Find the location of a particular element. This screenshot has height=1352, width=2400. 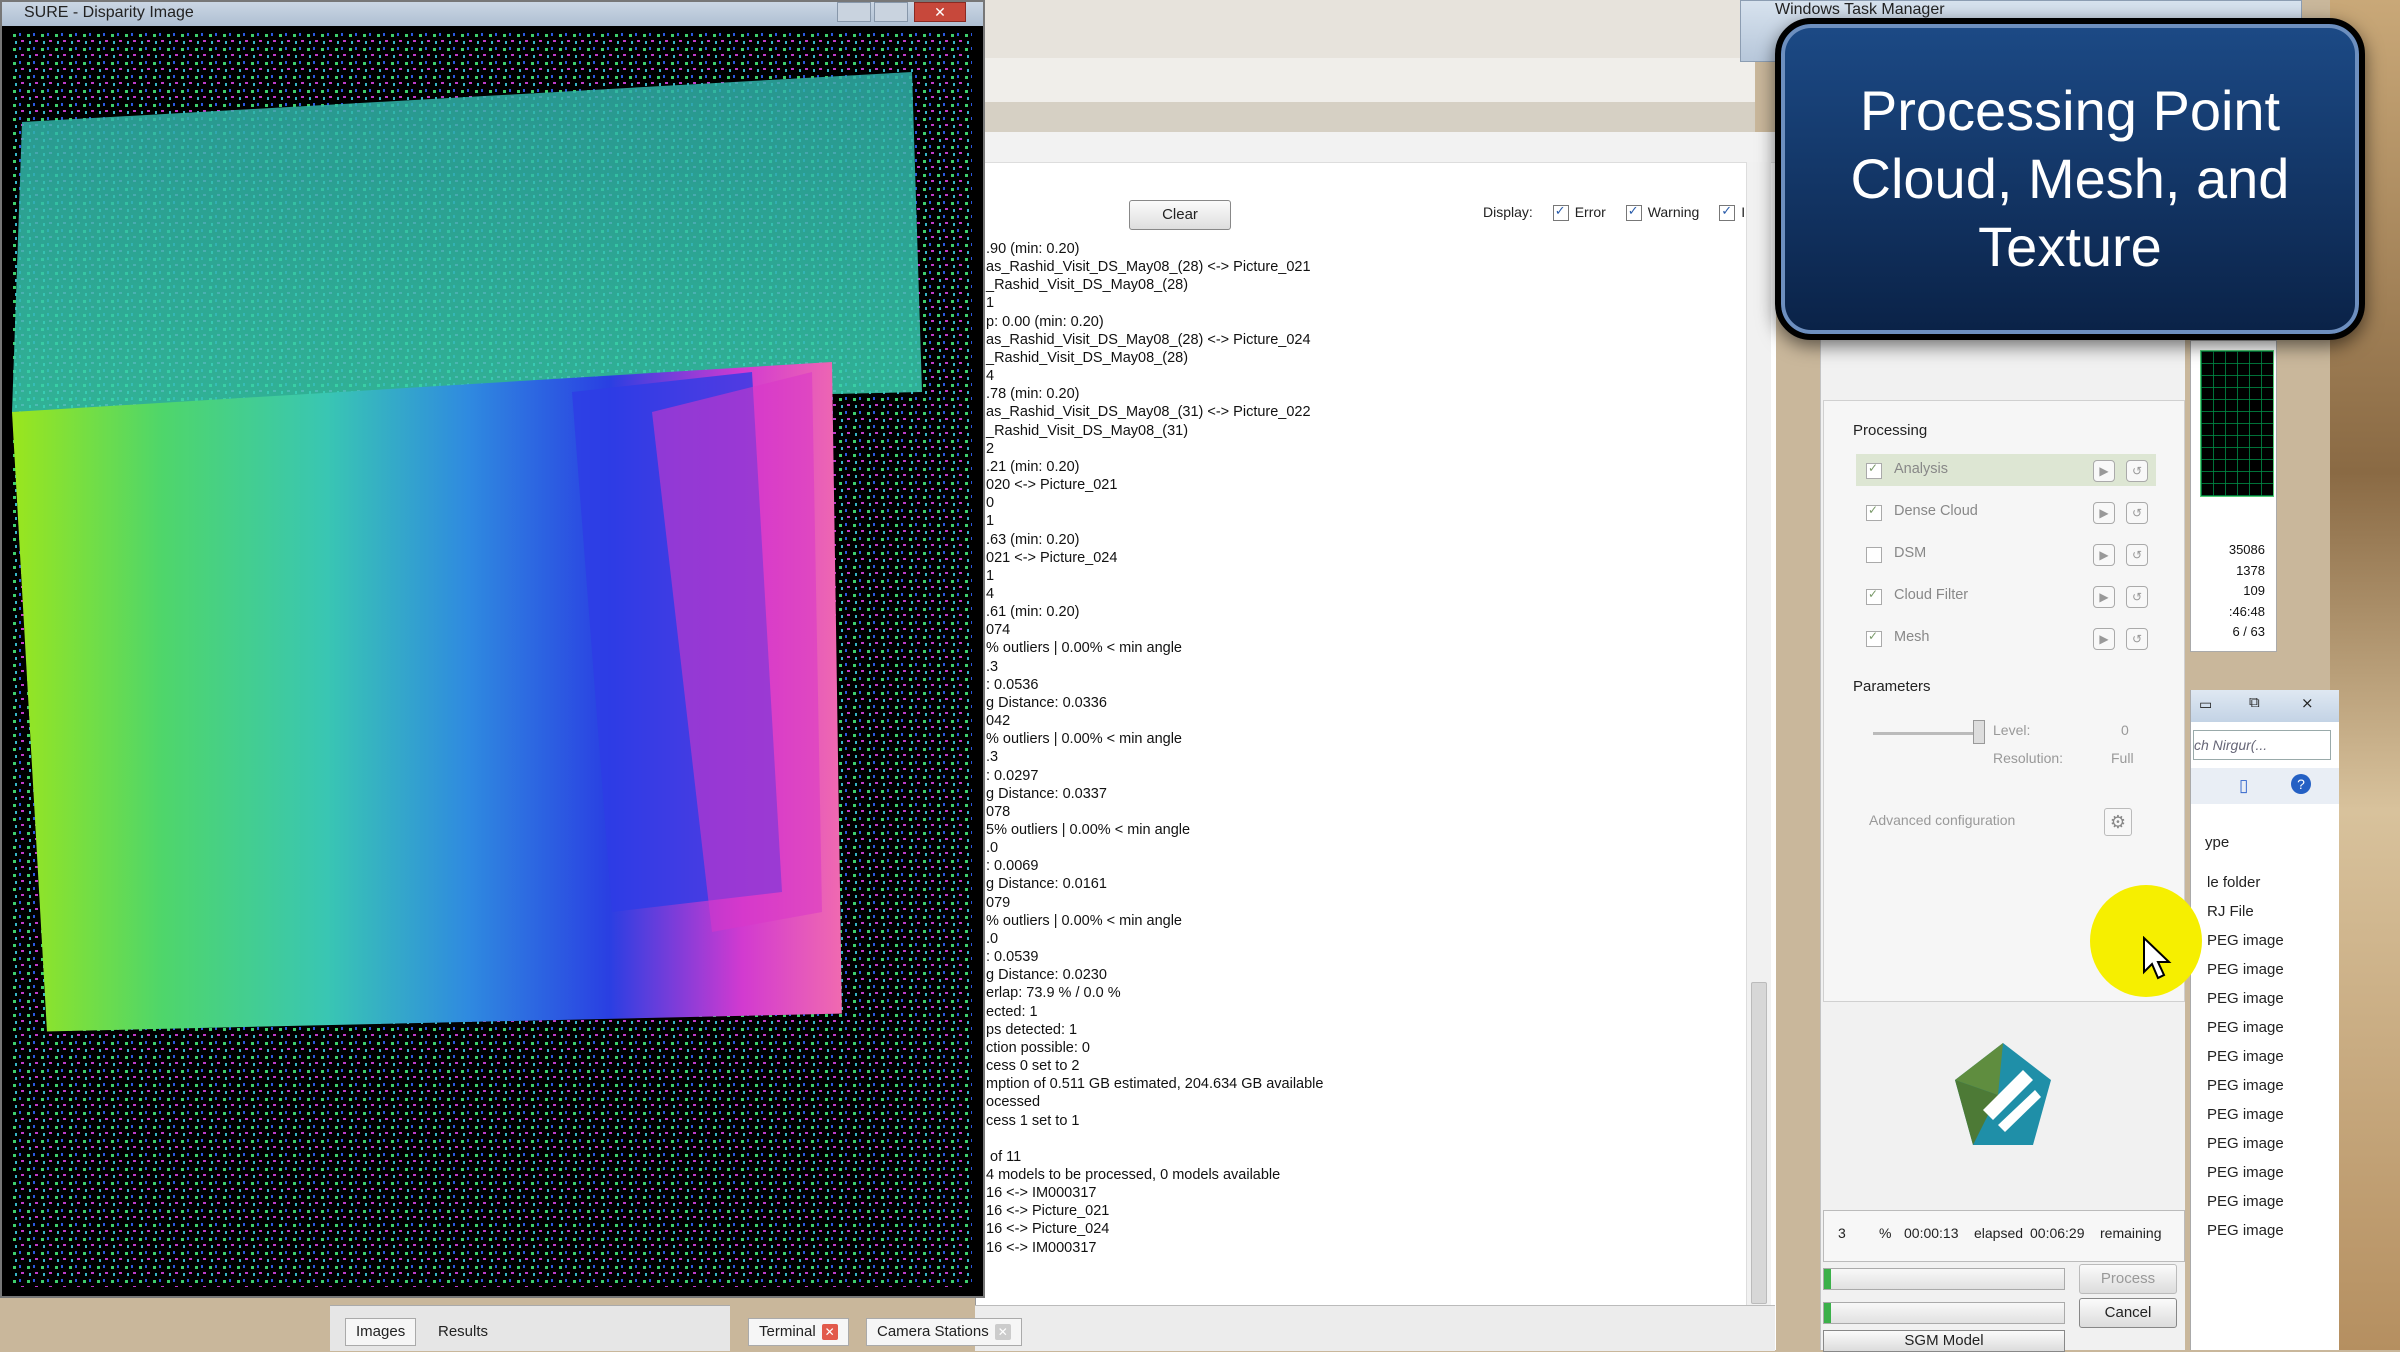

parameters-title: Parameters is located at coordinates (1892, 686).